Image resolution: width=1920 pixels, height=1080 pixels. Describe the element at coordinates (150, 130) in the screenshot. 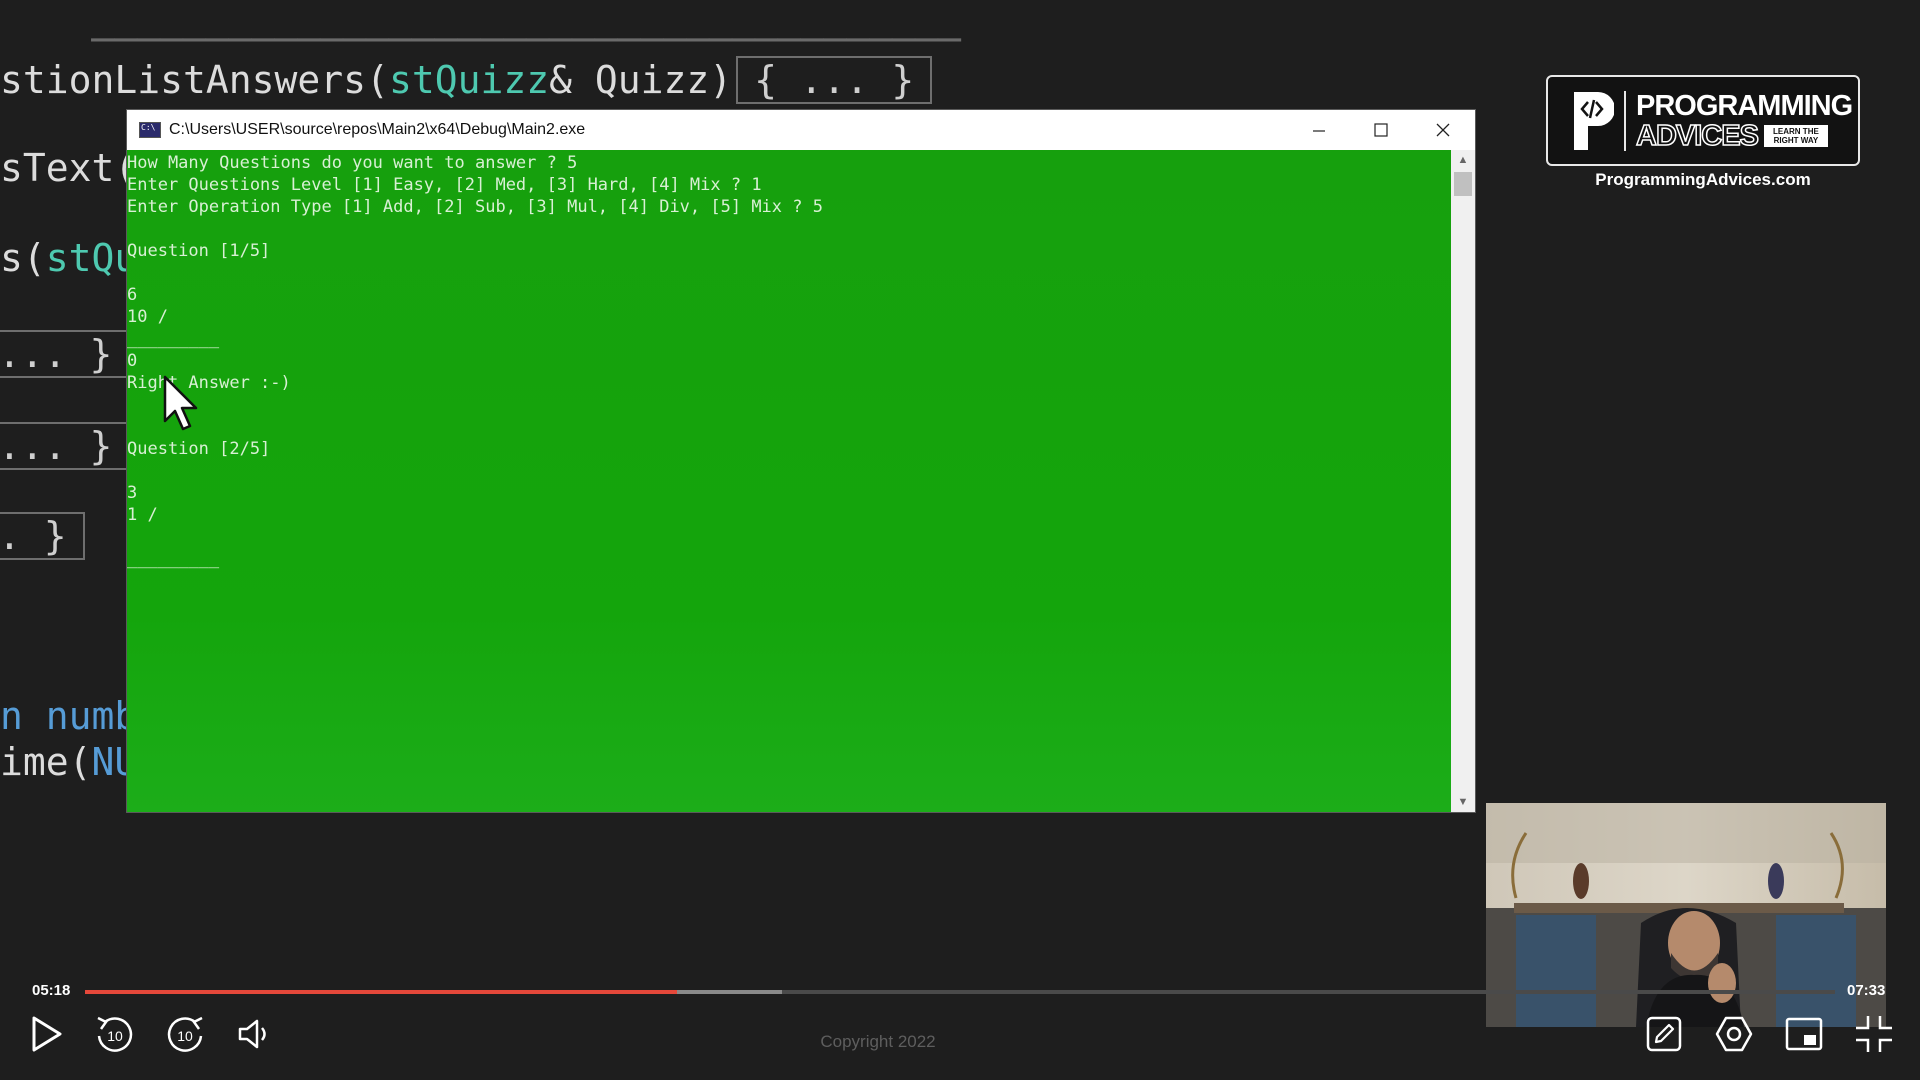

I see `console-app-icon` at that location.